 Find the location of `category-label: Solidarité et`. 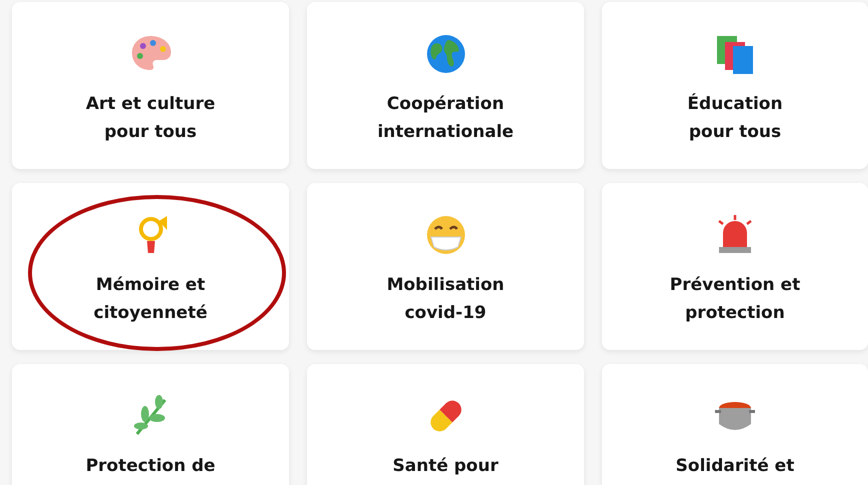

category-label: Solidarité et is located at coordinates (735, 466).